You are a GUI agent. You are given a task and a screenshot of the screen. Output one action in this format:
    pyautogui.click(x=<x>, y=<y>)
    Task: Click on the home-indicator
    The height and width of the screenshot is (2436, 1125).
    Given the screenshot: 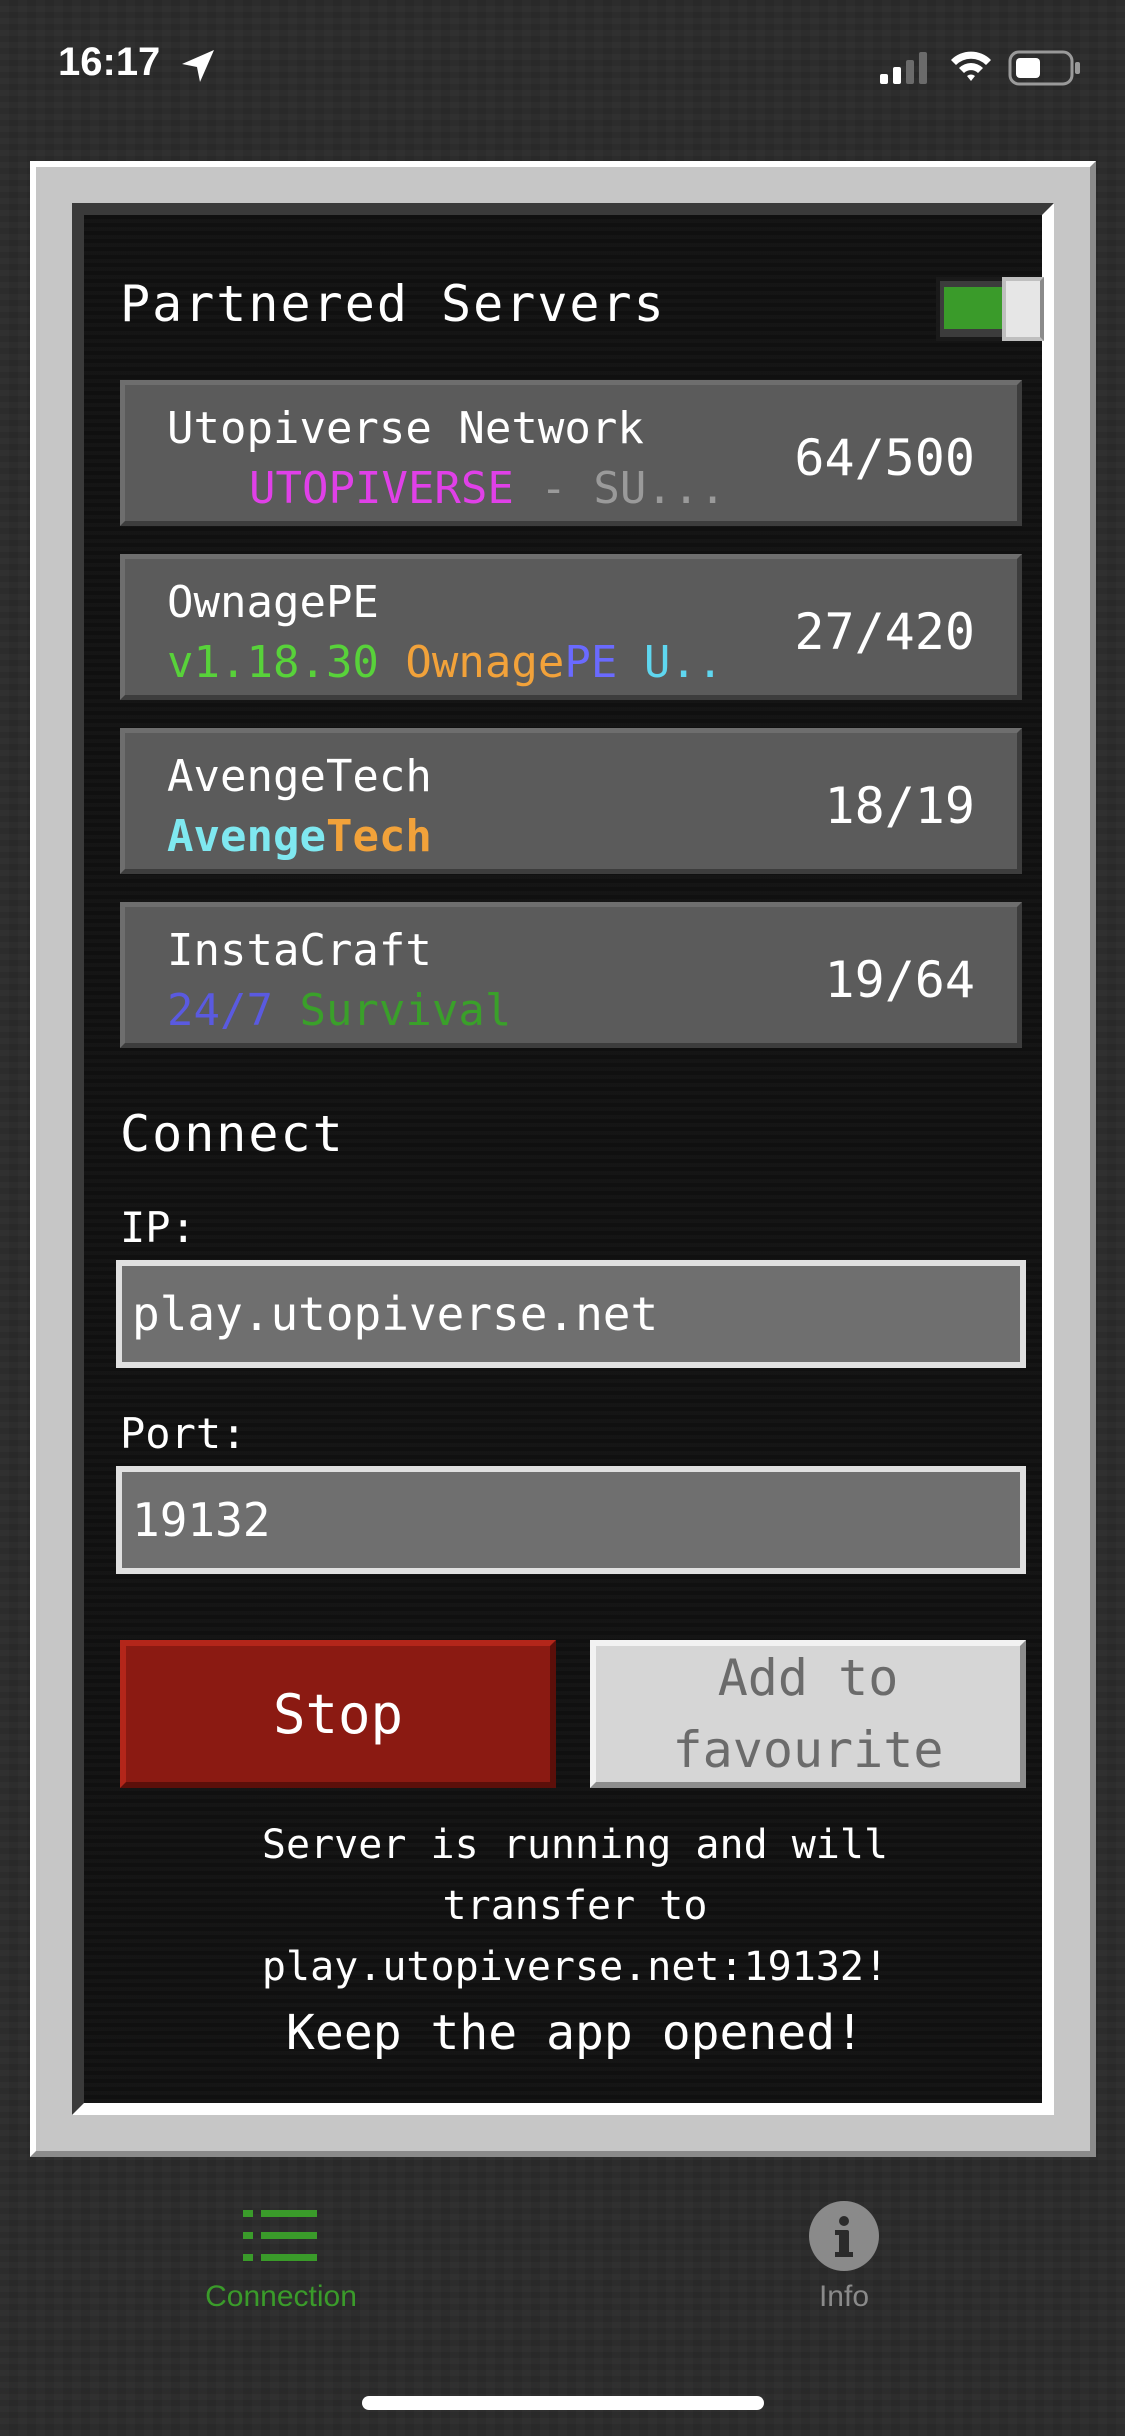 What is the action you would take?
    pyautogui.click(x=563, y=2403)
    